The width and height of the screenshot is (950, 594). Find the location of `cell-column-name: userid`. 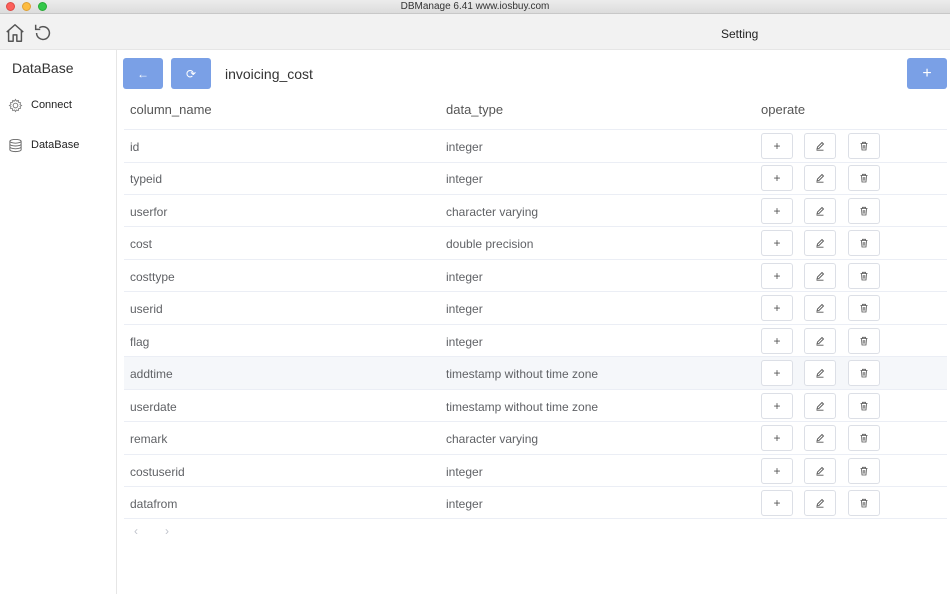

cell-column-name: userid is located at coordinates (146, 309).